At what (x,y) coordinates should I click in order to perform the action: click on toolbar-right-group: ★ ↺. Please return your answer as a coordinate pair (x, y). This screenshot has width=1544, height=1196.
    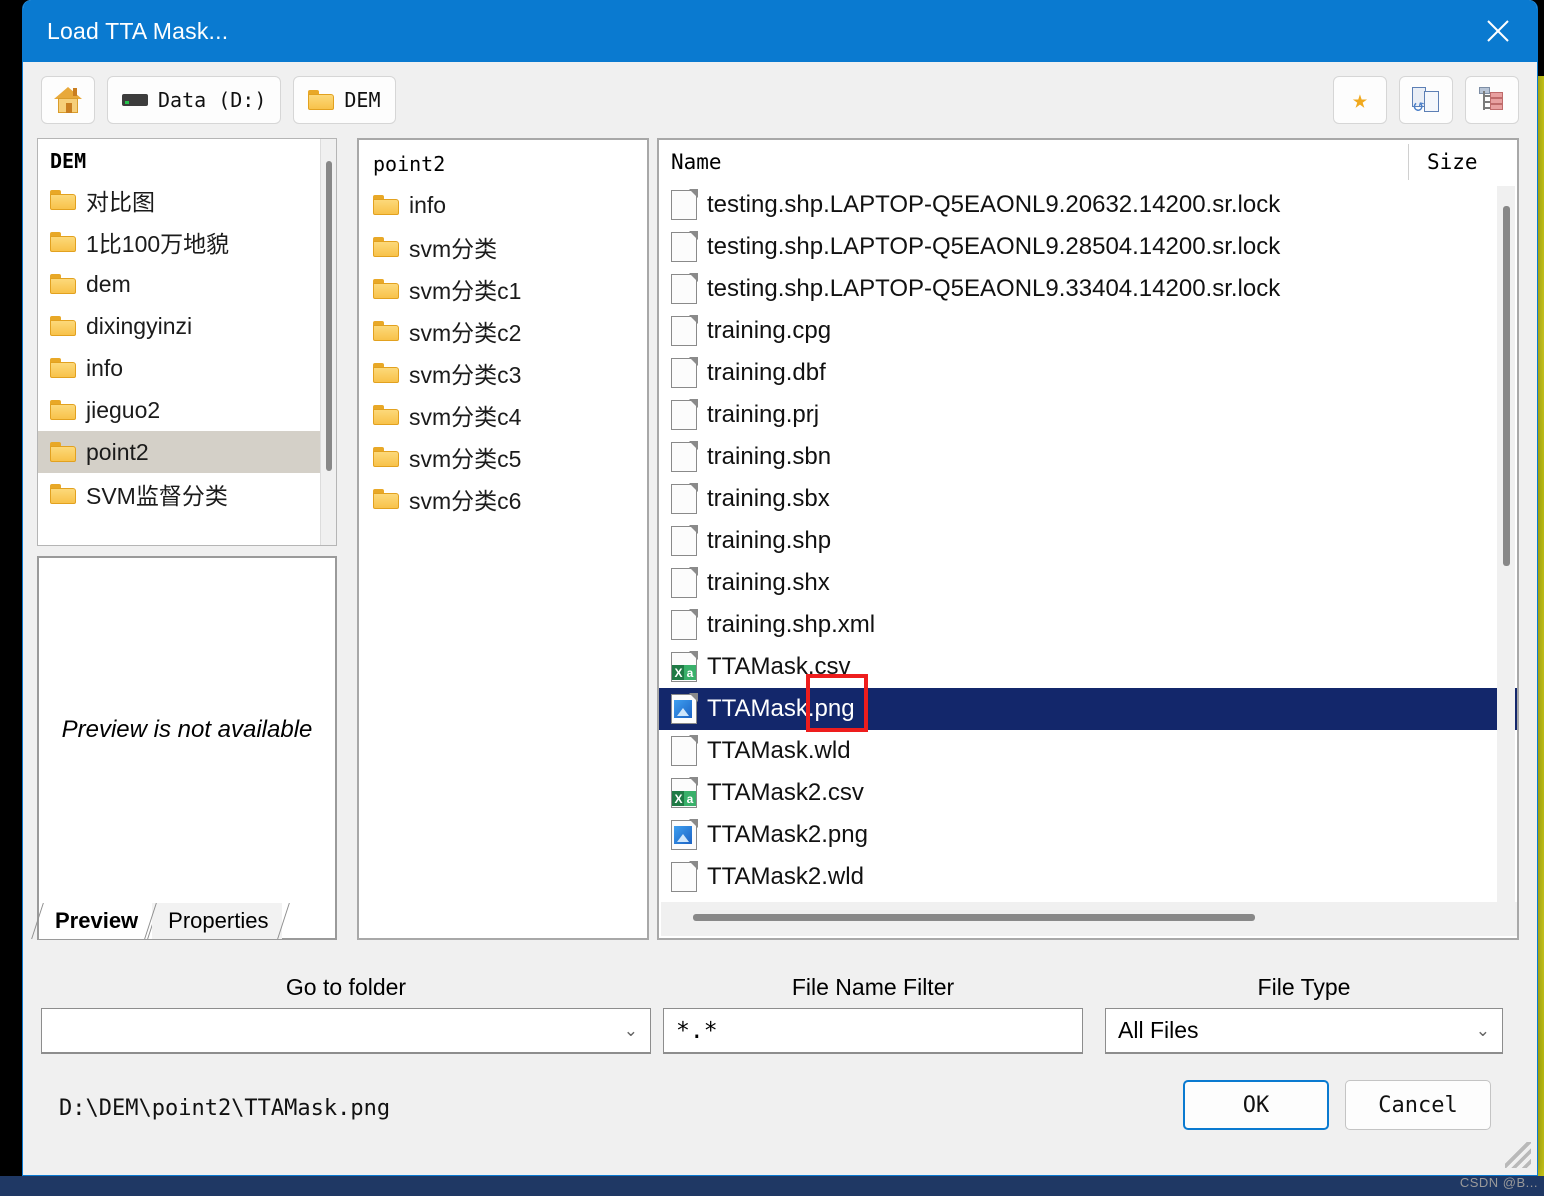
    Looking at the image, I should click on (1420, 100).